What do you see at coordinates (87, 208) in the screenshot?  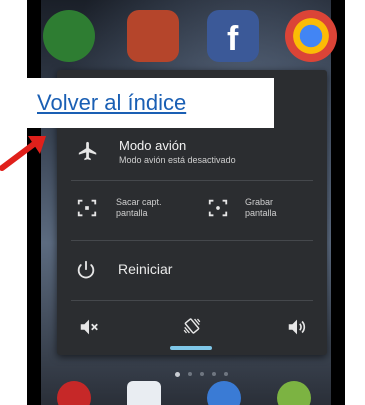 I see `screenshot-icon` at bounding box center [87, 208].